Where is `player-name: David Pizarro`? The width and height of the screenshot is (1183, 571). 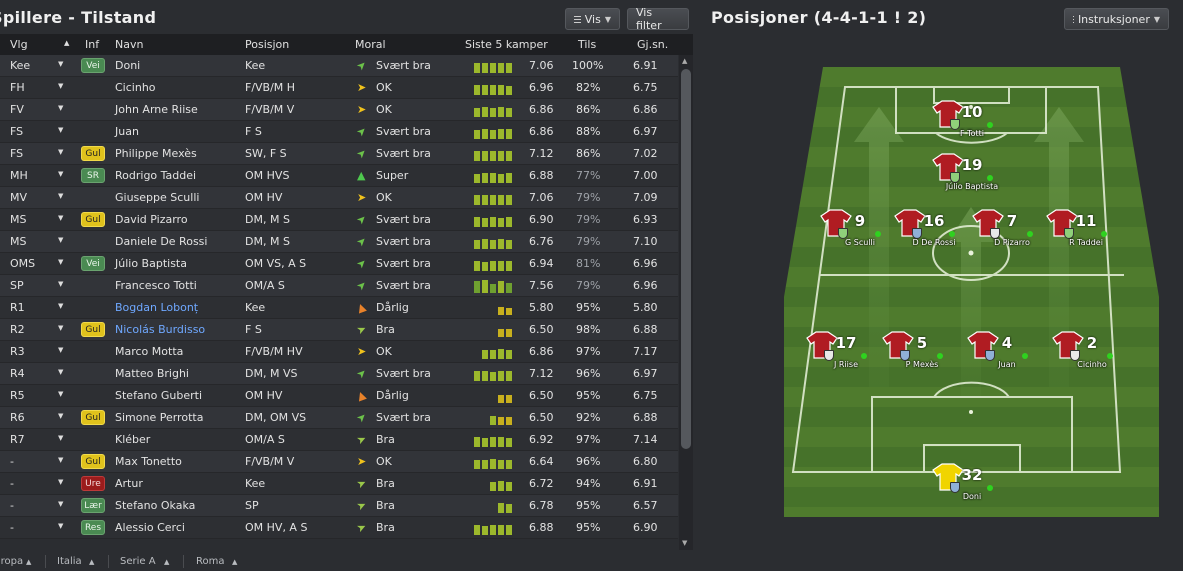 player-name: David Pizarro is located at coordinates (151, 219).